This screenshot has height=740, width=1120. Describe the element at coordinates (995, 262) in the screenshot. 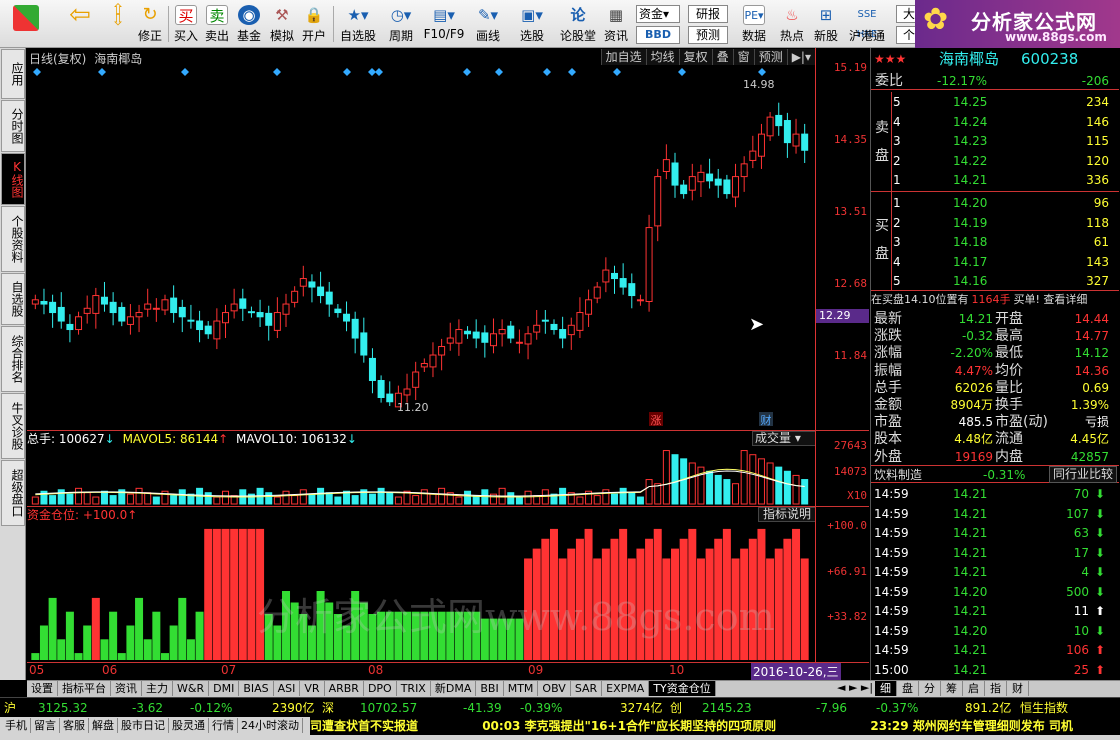

I see `bid-row: 4 14.17 143` at that location.